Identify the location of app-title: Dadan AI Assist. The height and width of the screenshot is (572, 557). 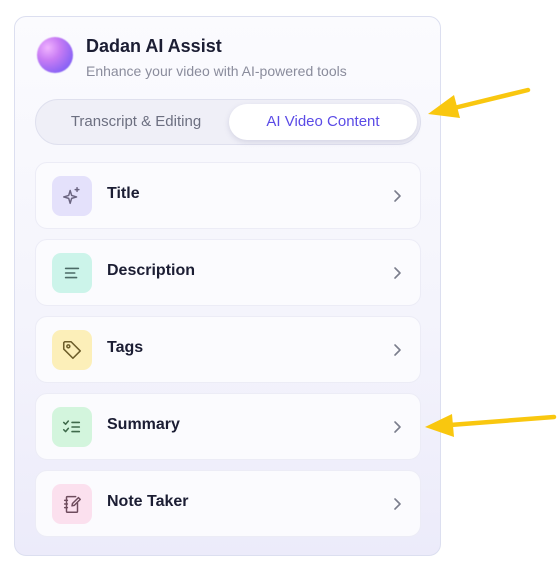
(154, 46).